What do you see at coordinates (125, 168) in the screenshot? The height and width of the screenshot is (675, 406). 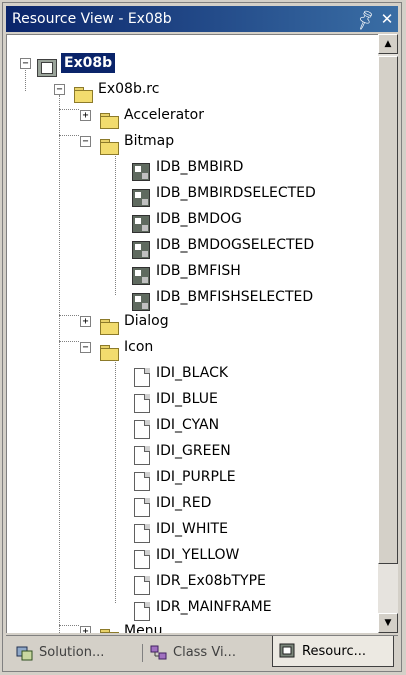 I see `tree-item-bitmap-resource: IDB_BMBIRD` at bounding box center [125, 168].